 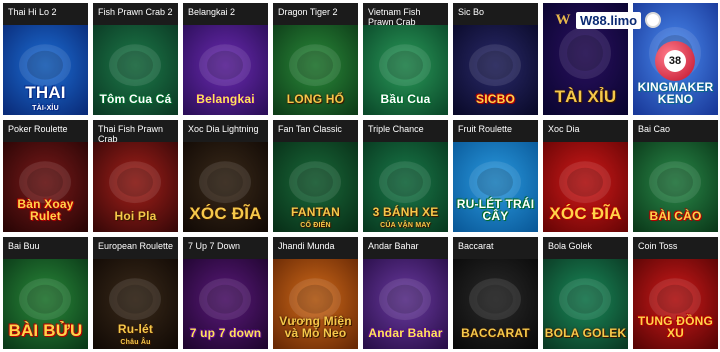 What do you see at coordinates (136, 246) in the screenshot?
I see `game-title: European Roulette` at bounding box center [136, 246].